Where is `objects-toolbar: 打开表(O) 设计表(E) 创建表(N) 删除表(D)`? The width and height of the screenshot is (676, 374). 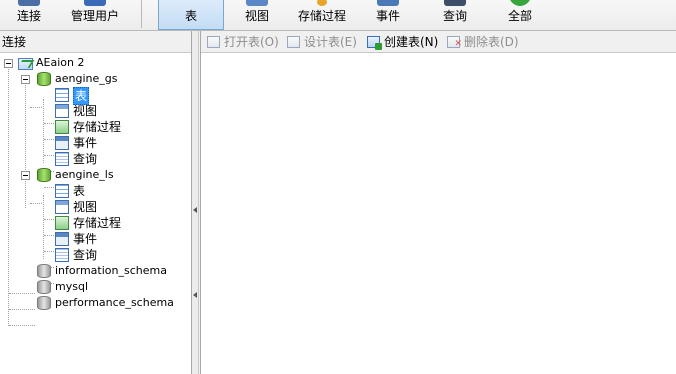
objects-toolbar: 打开表(O) 设计表(E) 创建表(N) 删除表(D) is located at coordinates (438, 42).